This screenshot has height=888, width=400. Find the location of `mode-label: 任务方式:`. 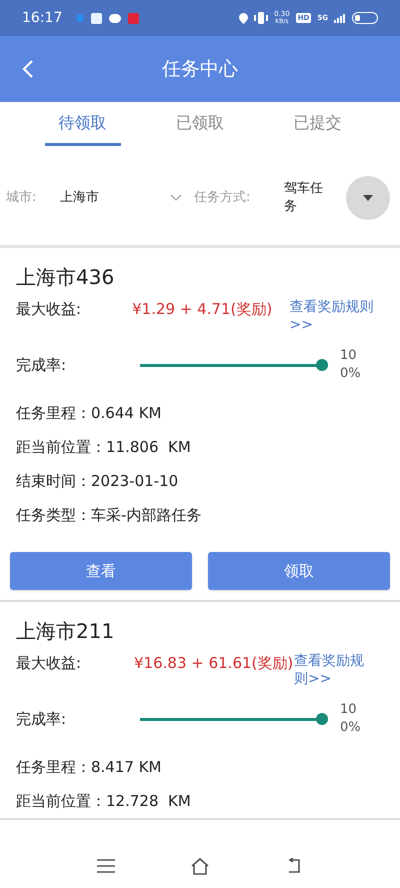

mode-label: 任务方式: is located at coordinates (223, 197).